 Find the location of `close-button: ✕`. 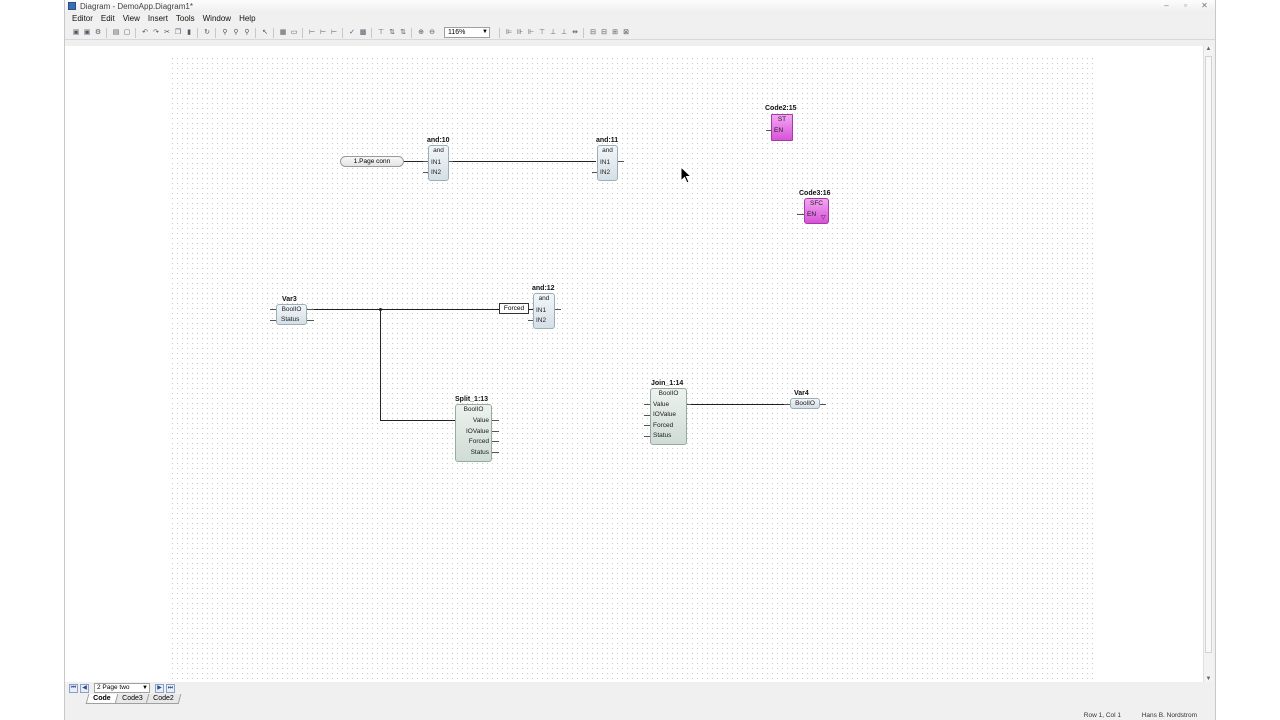

close-button: ✕ is located at coordinates (1204, 6).